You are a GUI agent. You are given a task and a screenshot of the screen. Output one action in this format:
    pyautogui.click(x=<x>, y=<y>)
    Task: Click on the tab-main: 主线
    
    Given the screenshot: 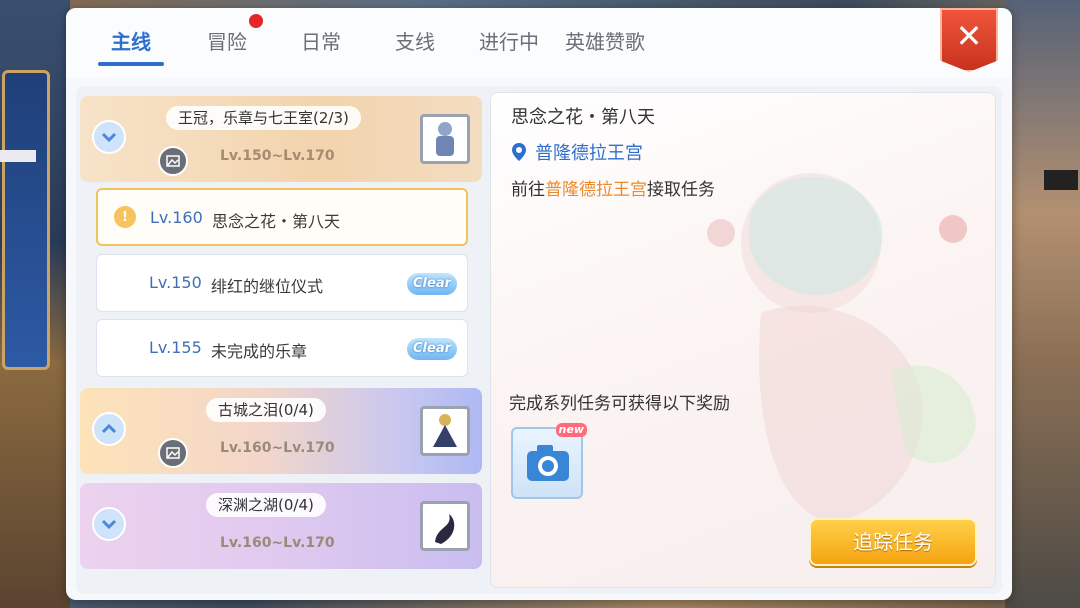 What is the action you would take?
    pyautogui.click(x=131, y=43)
    